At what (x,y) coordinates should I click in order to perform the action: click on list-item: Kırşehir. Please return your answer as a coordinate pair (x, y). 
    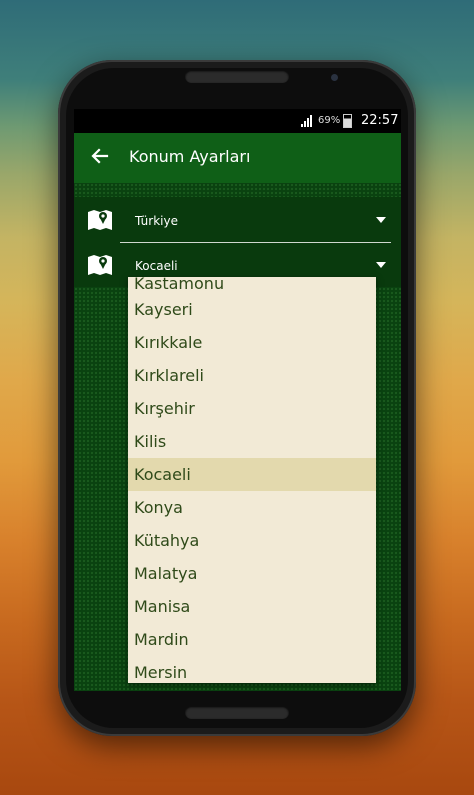
    Looking at the image, I should click on (252, 408).